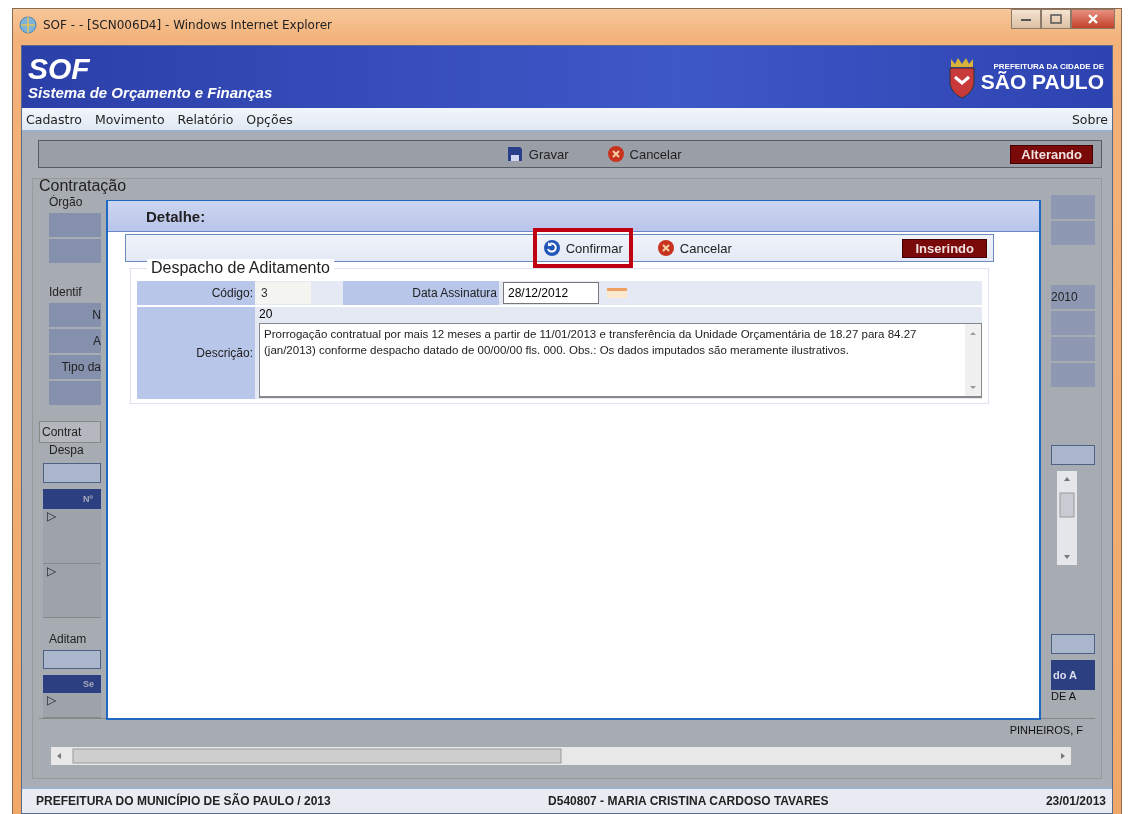 Image resolution: width=1128 pixels, height=814 pixels. I want to click on field-label: Identif, so click(65, 293).